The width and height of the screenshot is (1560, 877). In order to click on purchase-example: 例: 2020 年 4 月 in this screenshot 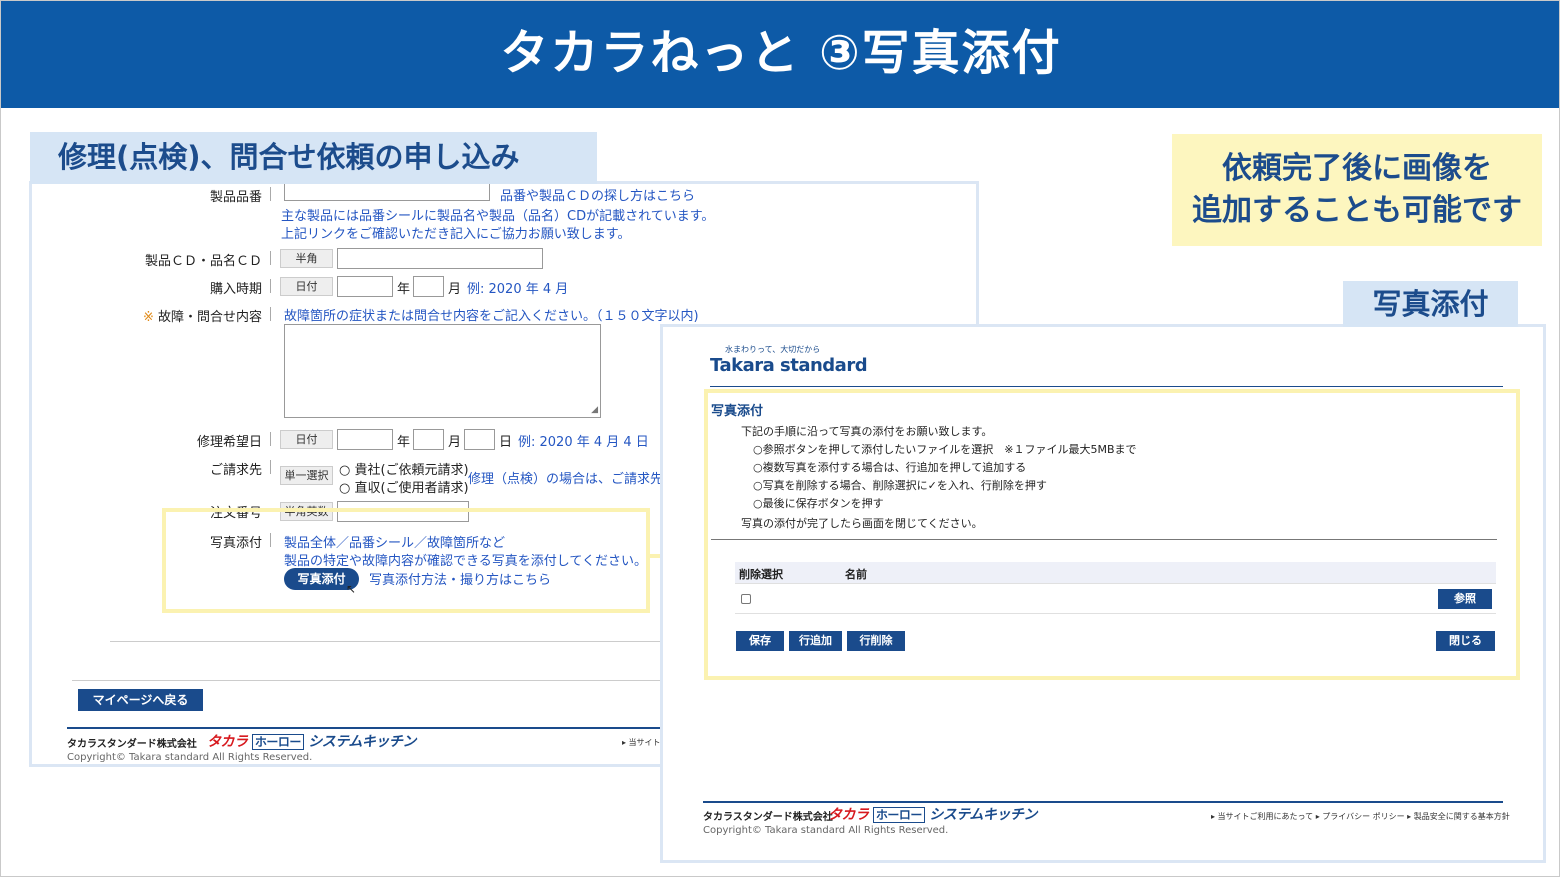, I will do `click(518, 289)`.